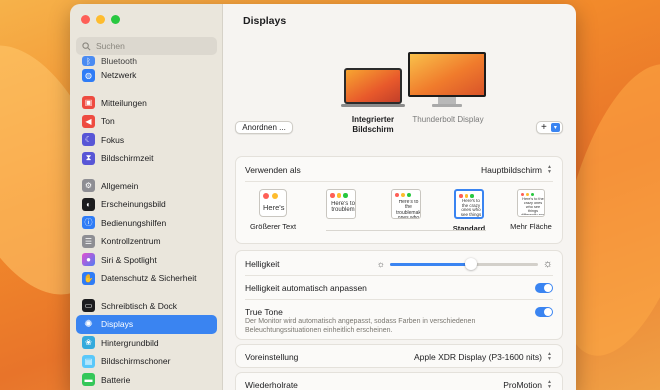 The width and height of the screenshot is (660, 390). Describe the element at coordinates (511, 170) in the screenshot. I see `use-as-value: Hauptbildschirm` at that location.